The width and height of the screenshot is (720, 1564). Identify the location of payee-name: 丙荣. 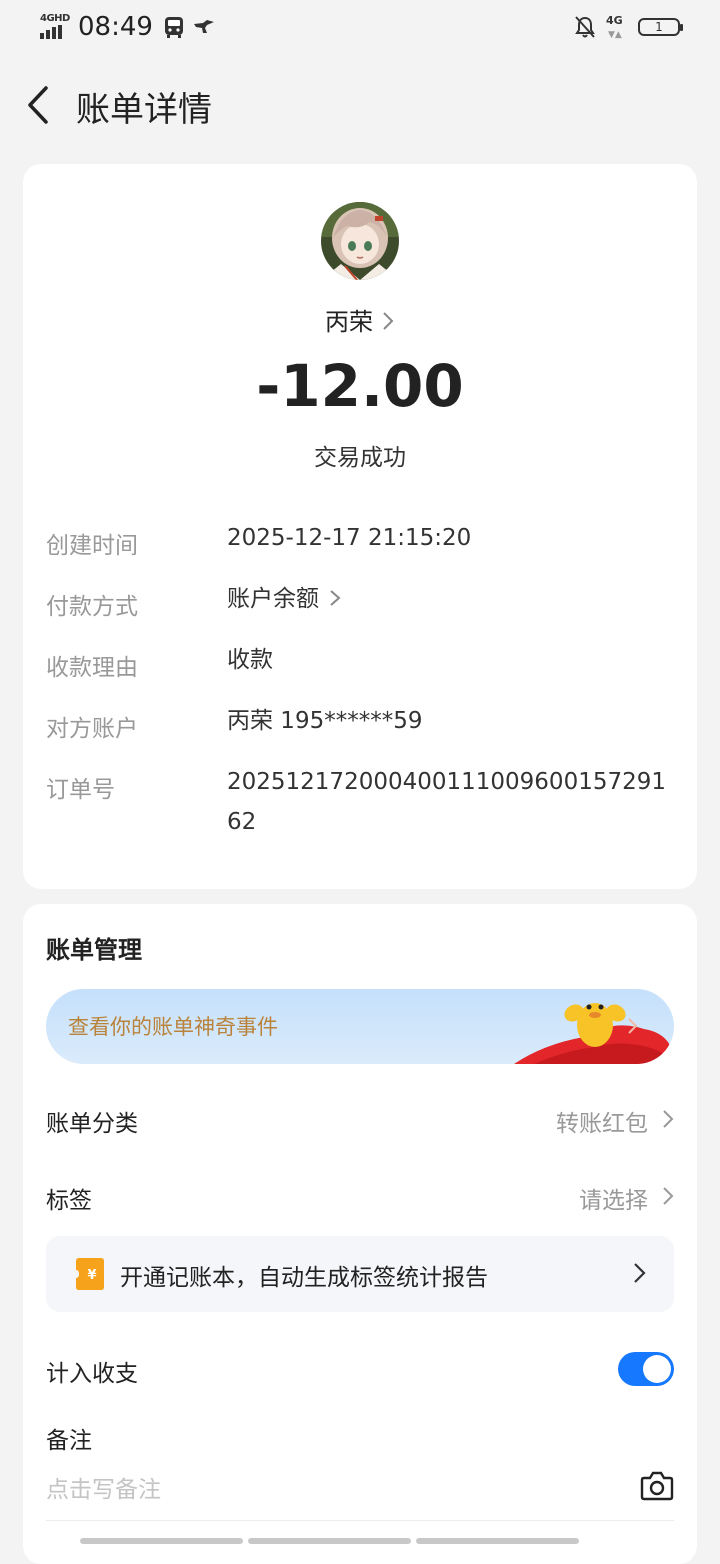
(349, 322).